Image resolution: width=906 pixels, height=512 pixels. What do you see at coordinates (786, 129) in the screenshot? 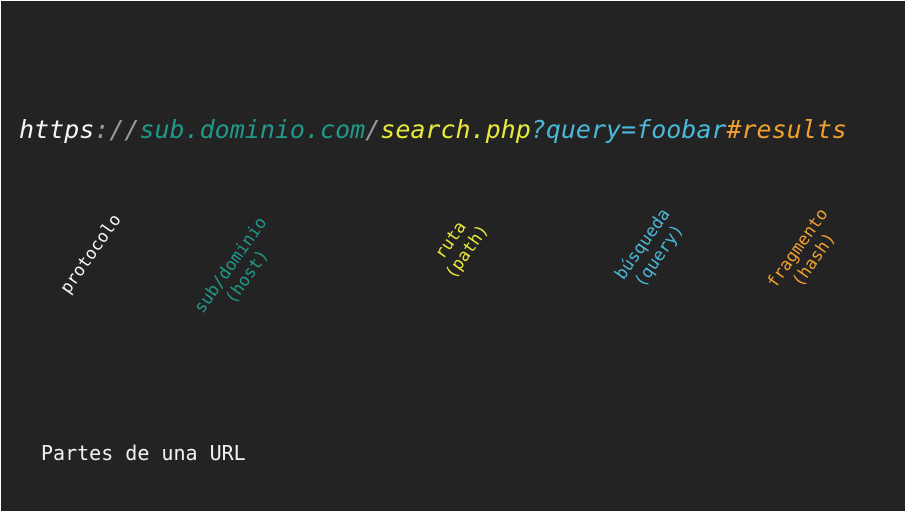
I see `url-hash: #results` at bounding box center [786, 129].